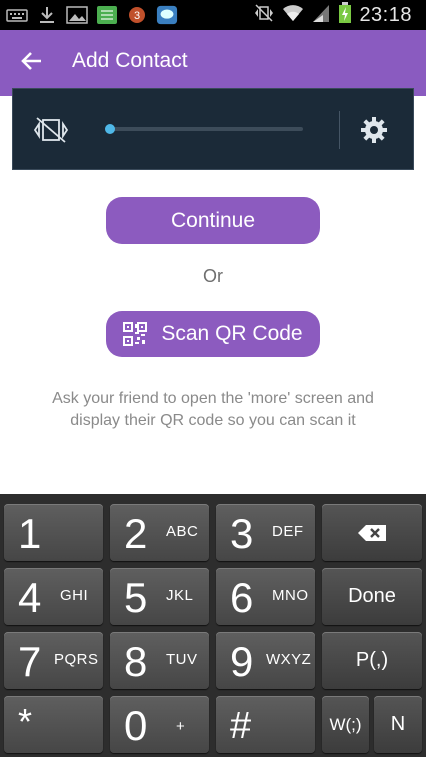 Image resolution: width=426 pixels, height=757 pixels. I want to click on key-4: 4 GHI, so click(53, 596).